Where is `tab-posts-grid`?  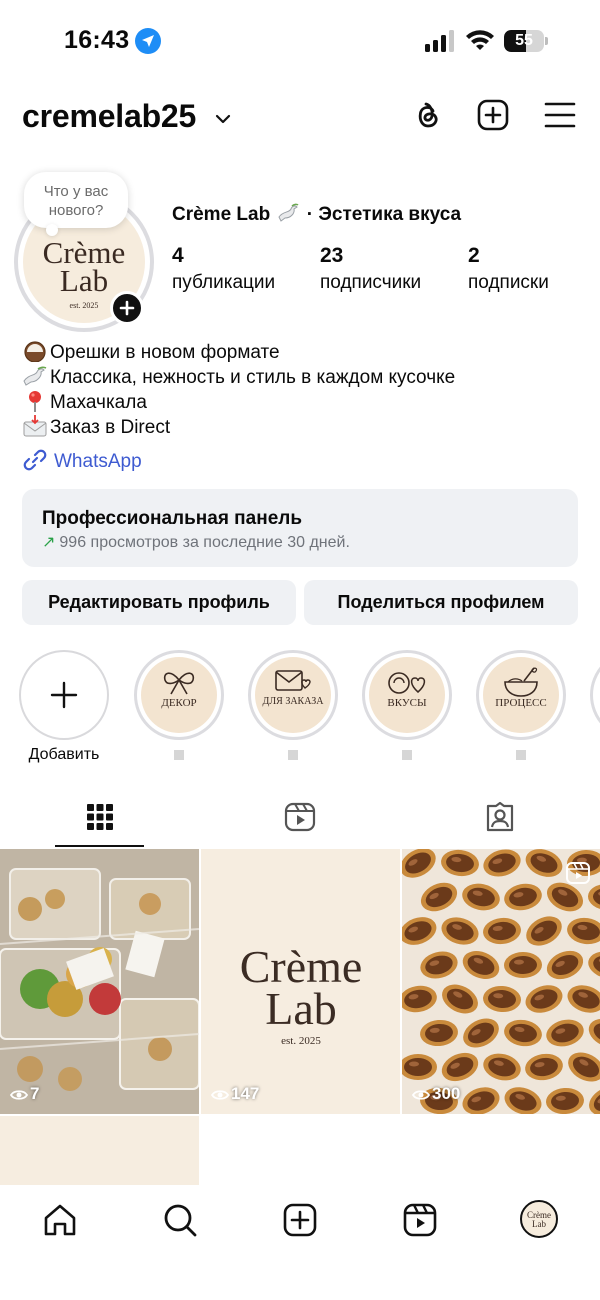 tab-posts-grid is located at coordinates (100, 822).